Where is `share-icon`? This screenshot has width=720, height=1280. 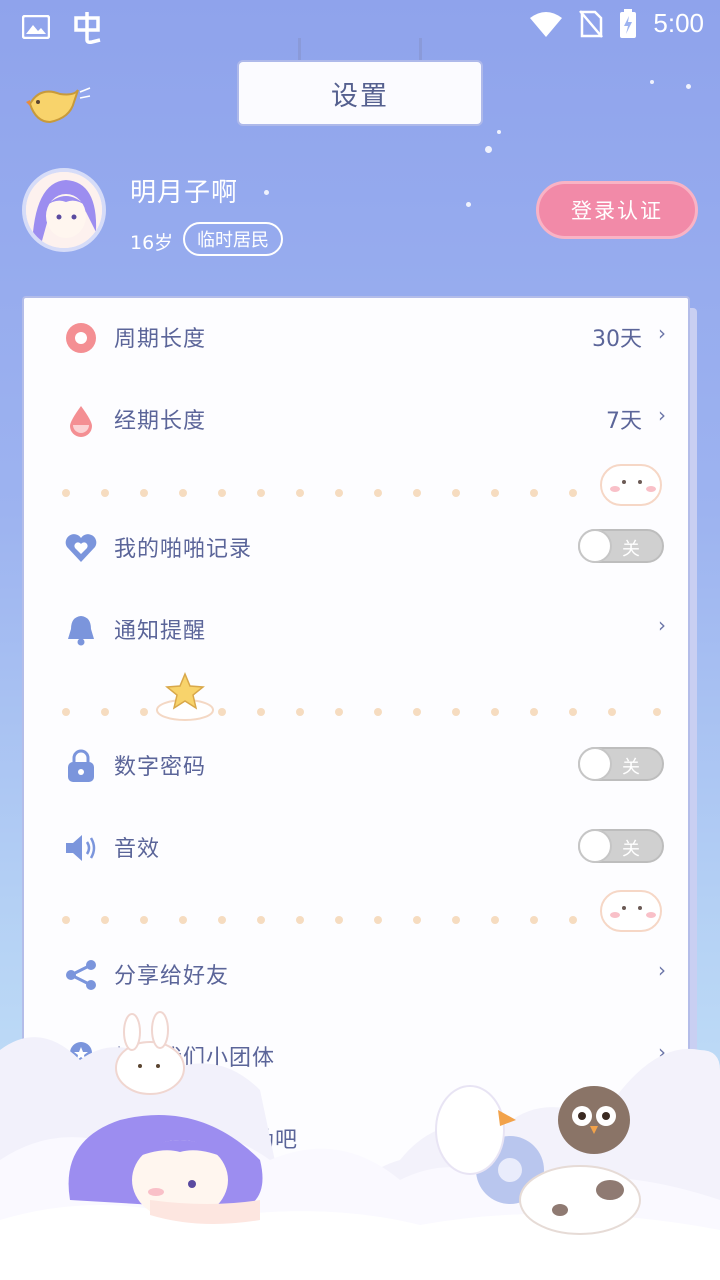 share-icon is located at coordinates (81, 975).